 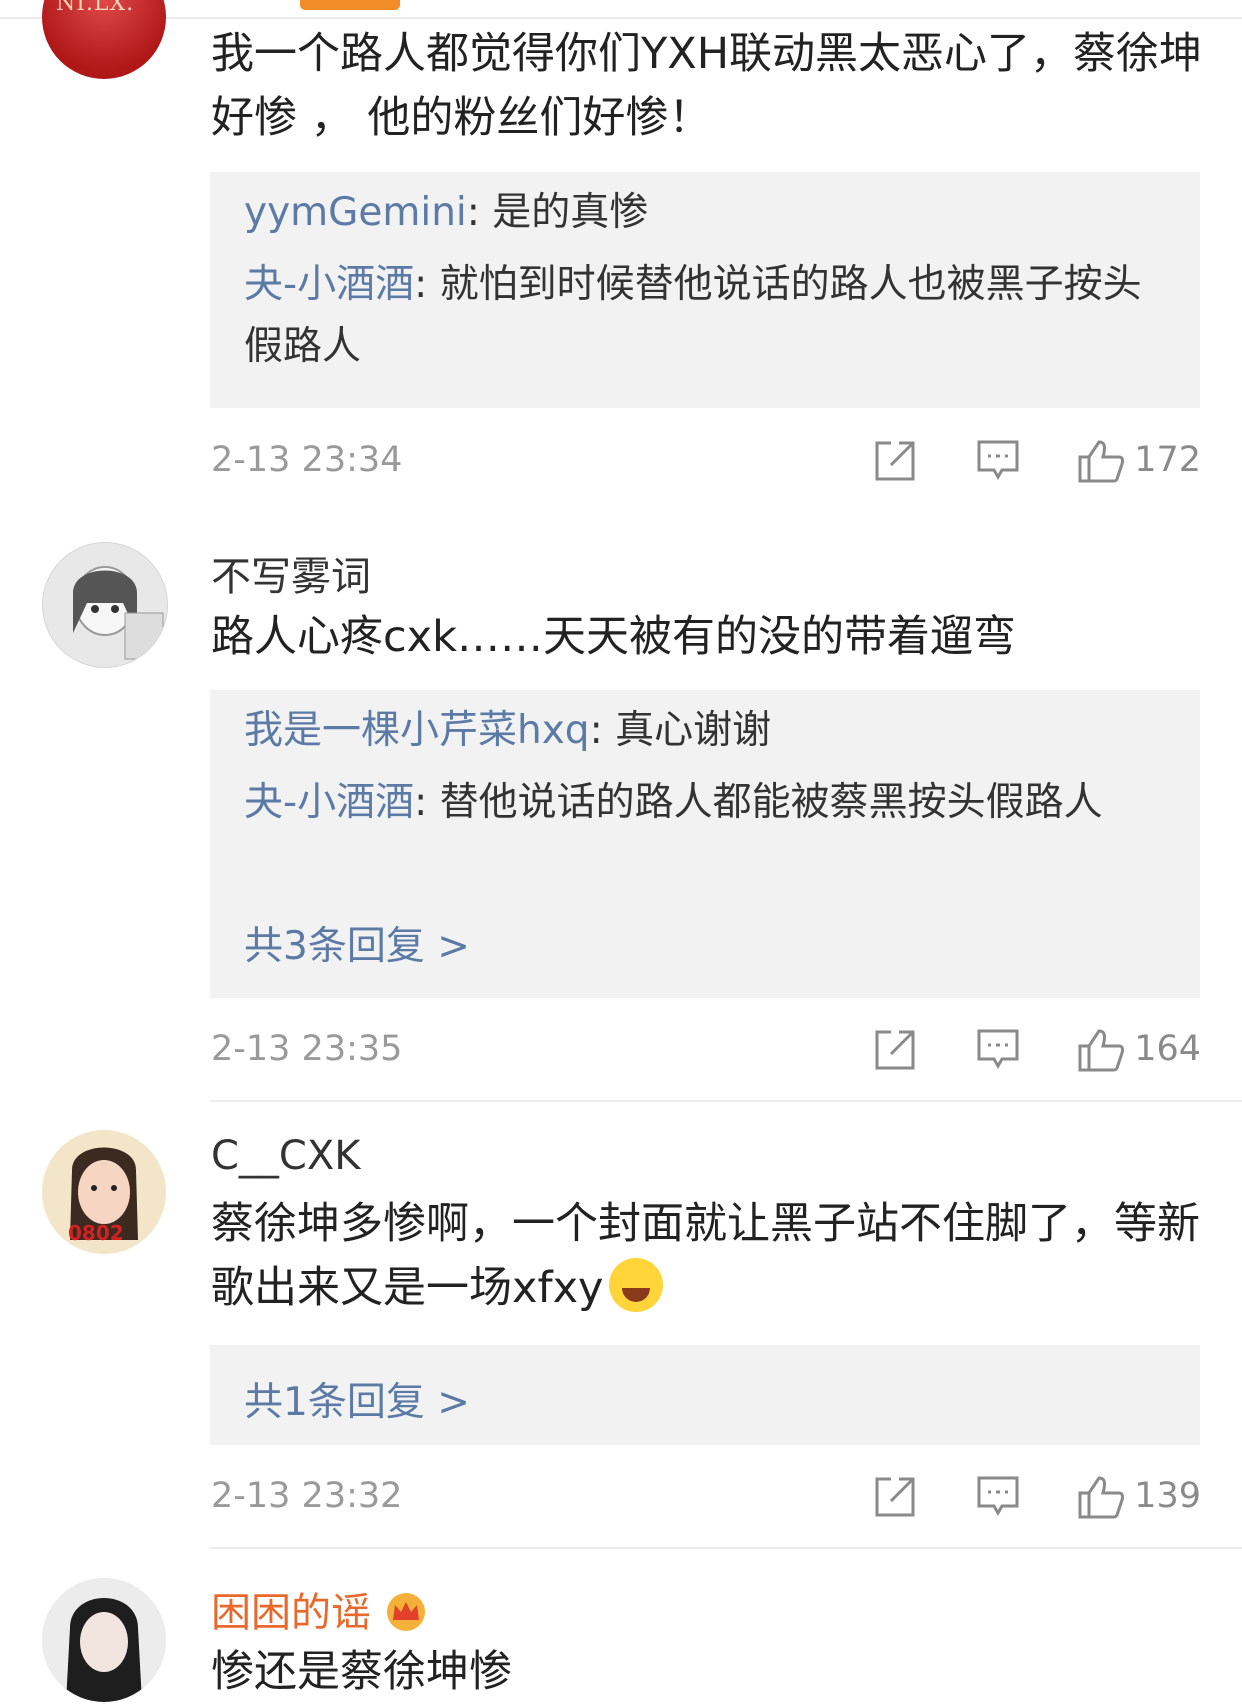 What do you see at coordinates (1167, 1049) in the screenshot?
I see `like-count: 164` at bounding box center [1167, 1049].